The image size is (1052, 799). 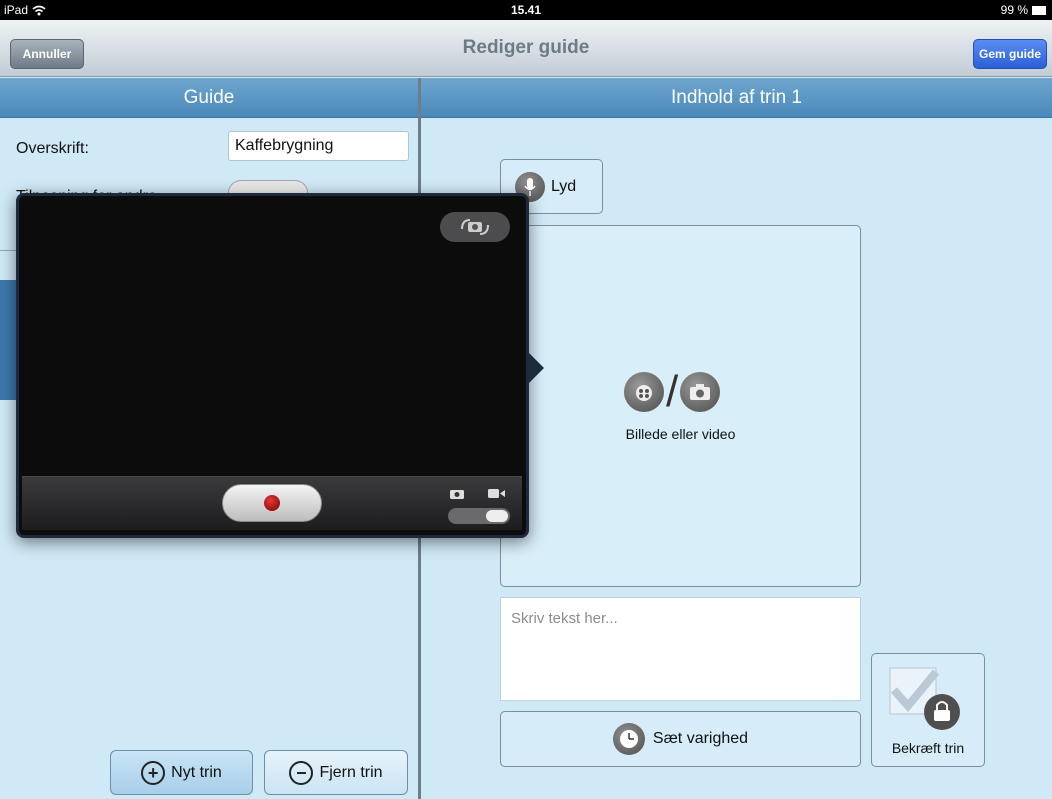 What do you see at coordinates (680, 434) in the screenshot?
I see `media-label: Billede eller video` at bounding box center [680, 434].